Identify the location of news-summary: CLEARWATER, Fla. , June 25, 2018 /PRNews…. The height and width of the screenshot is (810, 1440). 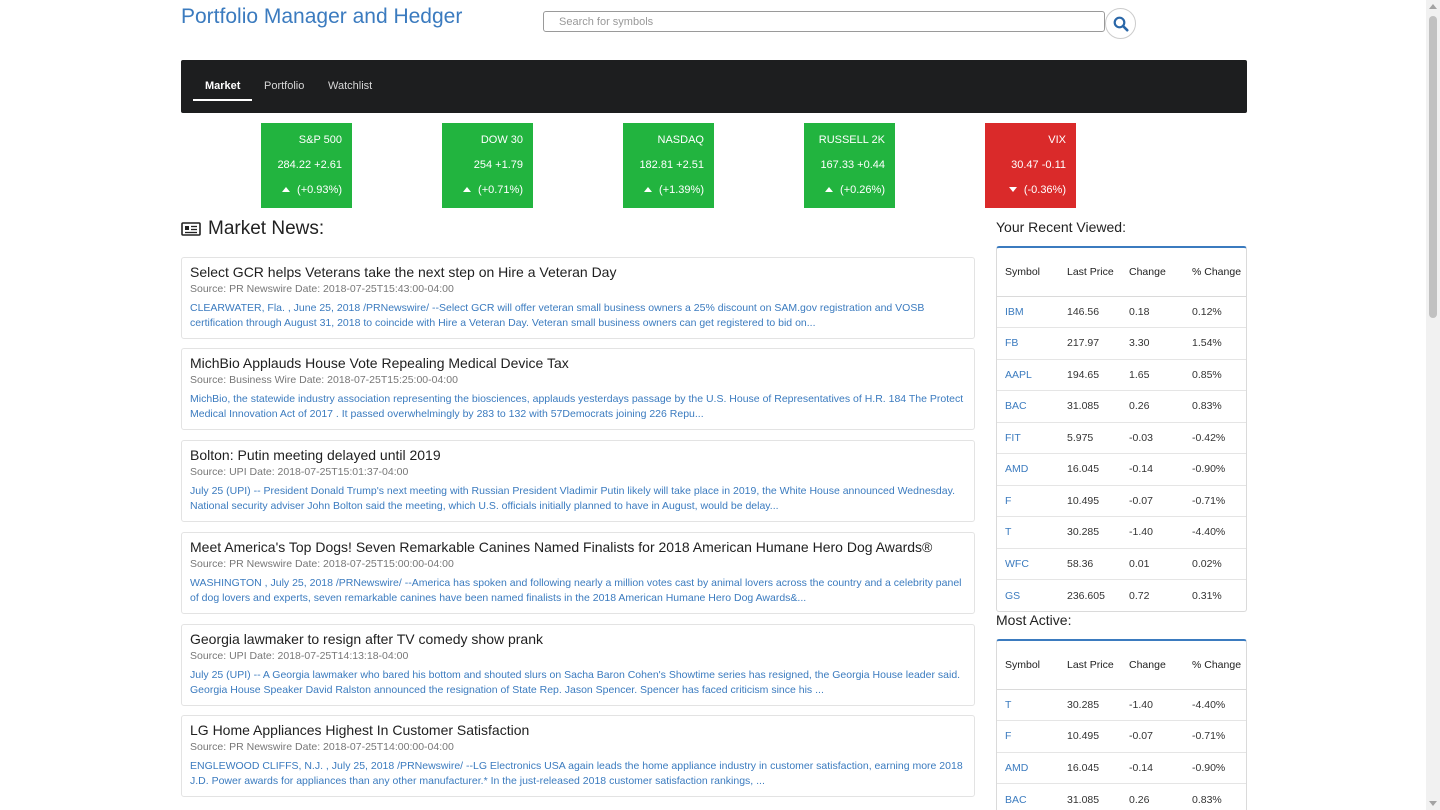
(578, 315).